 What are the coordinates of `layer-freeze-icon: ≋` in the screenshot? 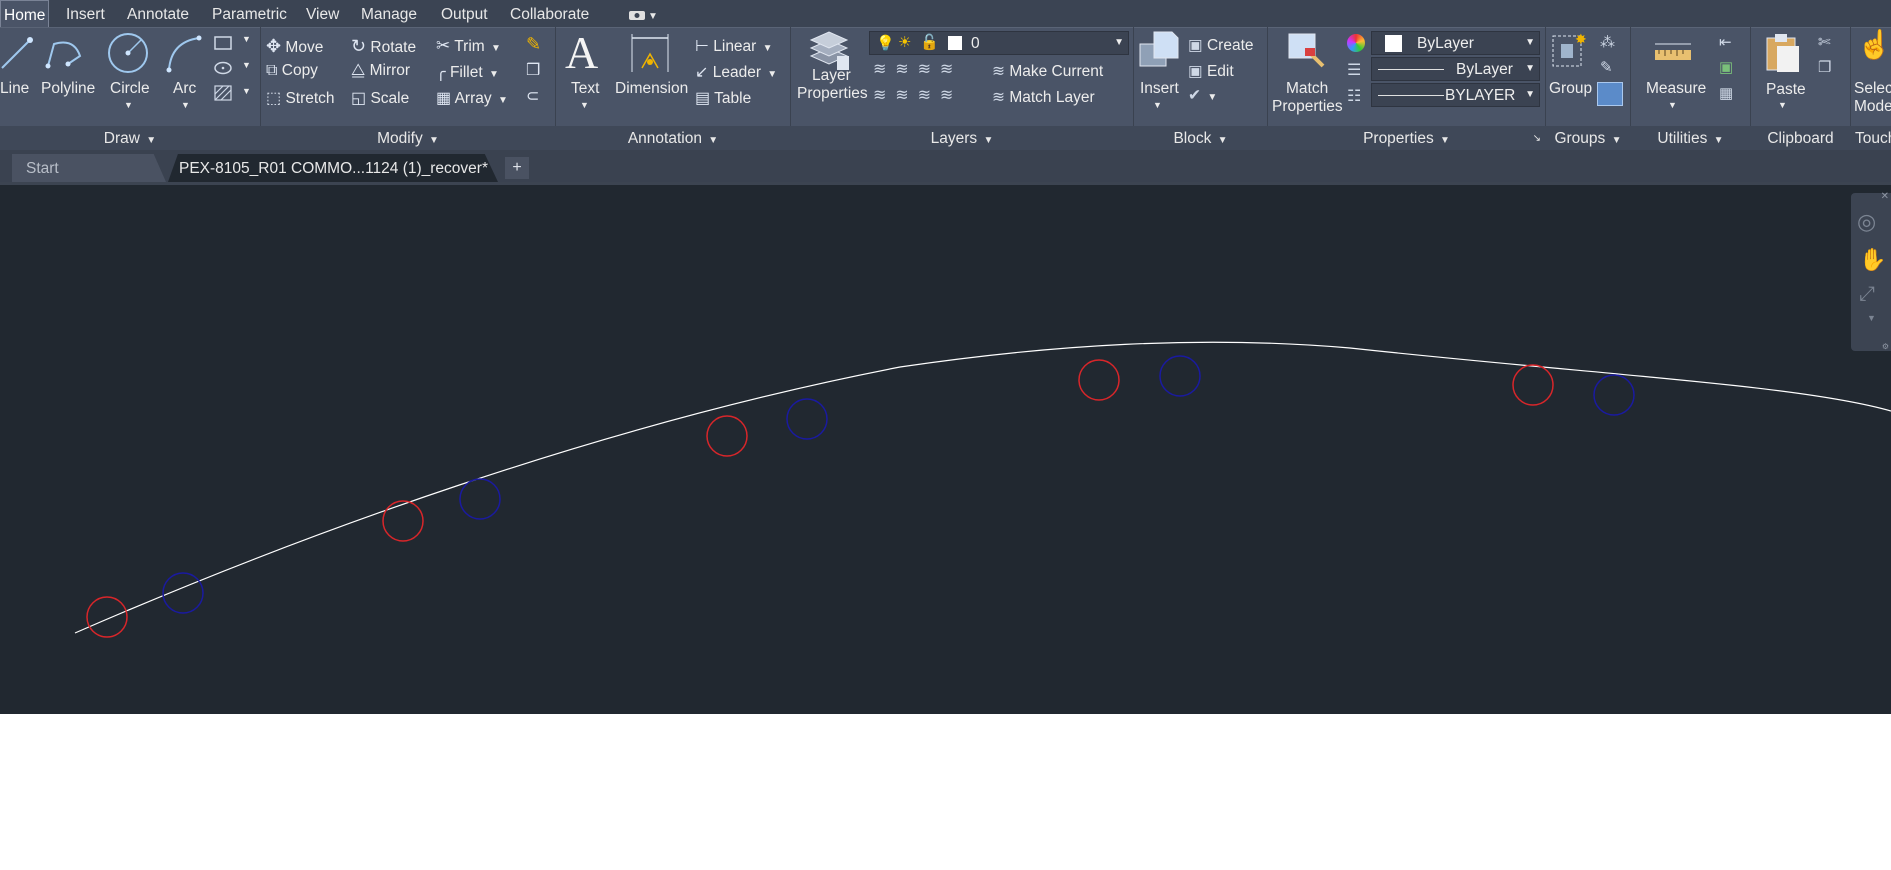 It's located at (924, 69).